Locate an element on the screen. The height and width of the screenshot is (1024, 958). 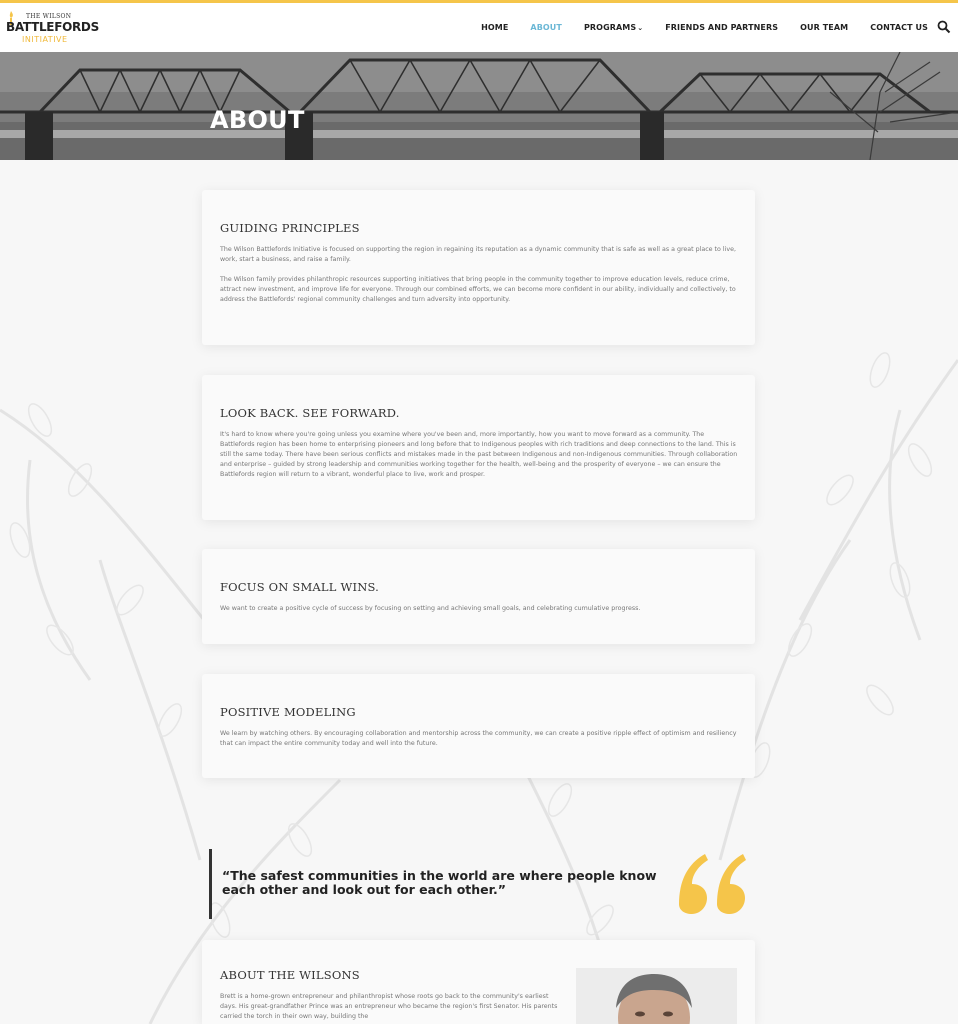
portrait-photo is located at coordinates (656, 996).